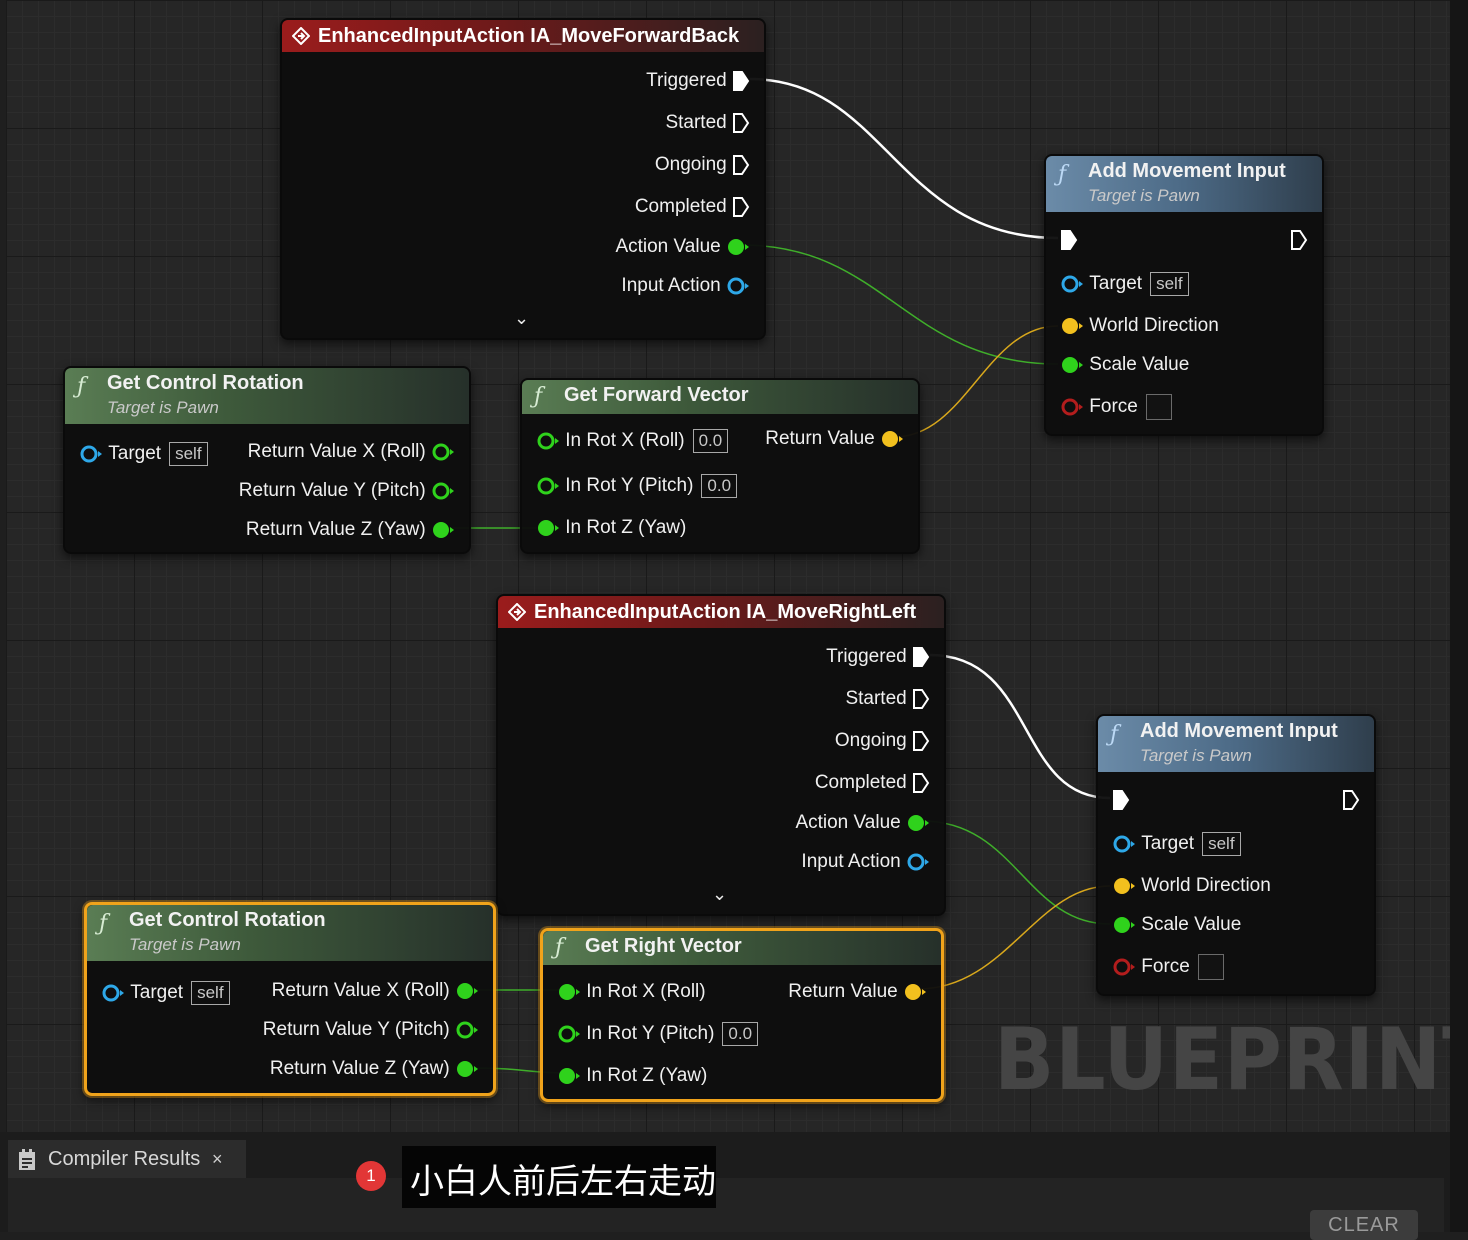 Image resolution: width=1468 pixels, height=1240 pixels. Describe the element at coordinates (726, 1205) in the screenshot. I see `compiler-results-body` at that location.